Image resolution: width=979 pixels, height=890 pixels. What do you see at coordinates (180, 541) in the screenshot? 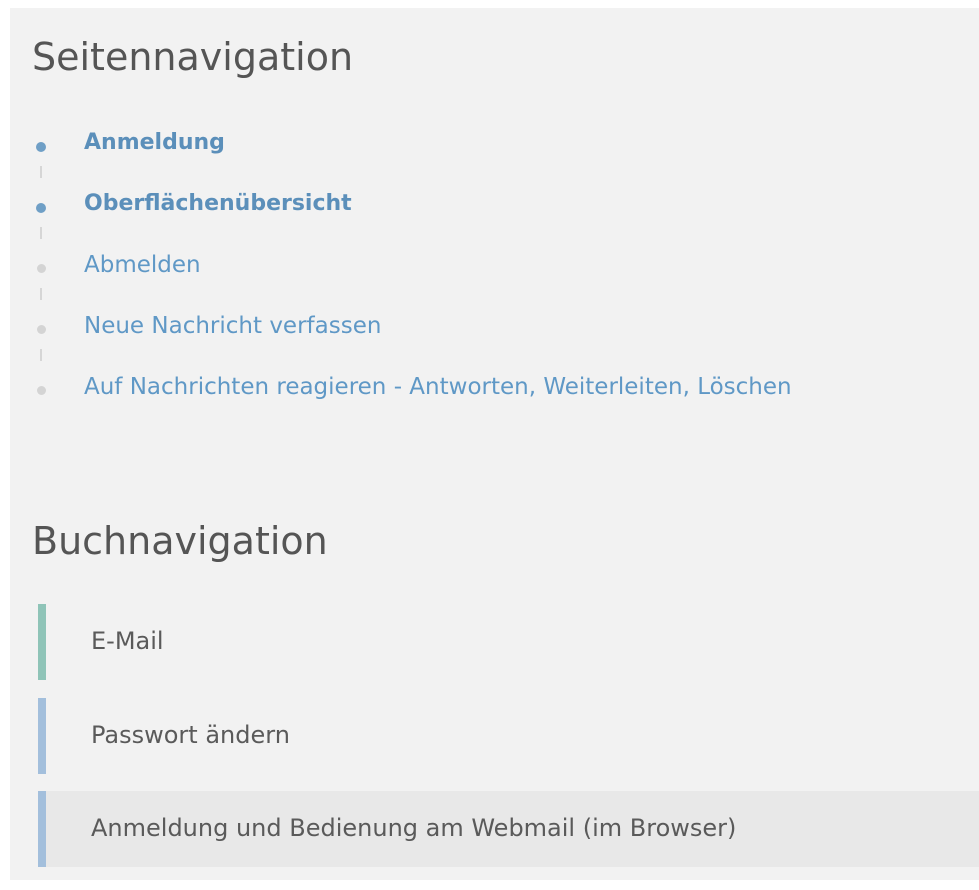
I see `book-navigation-title: Buchnavigation` at bounding box center [180, 541].